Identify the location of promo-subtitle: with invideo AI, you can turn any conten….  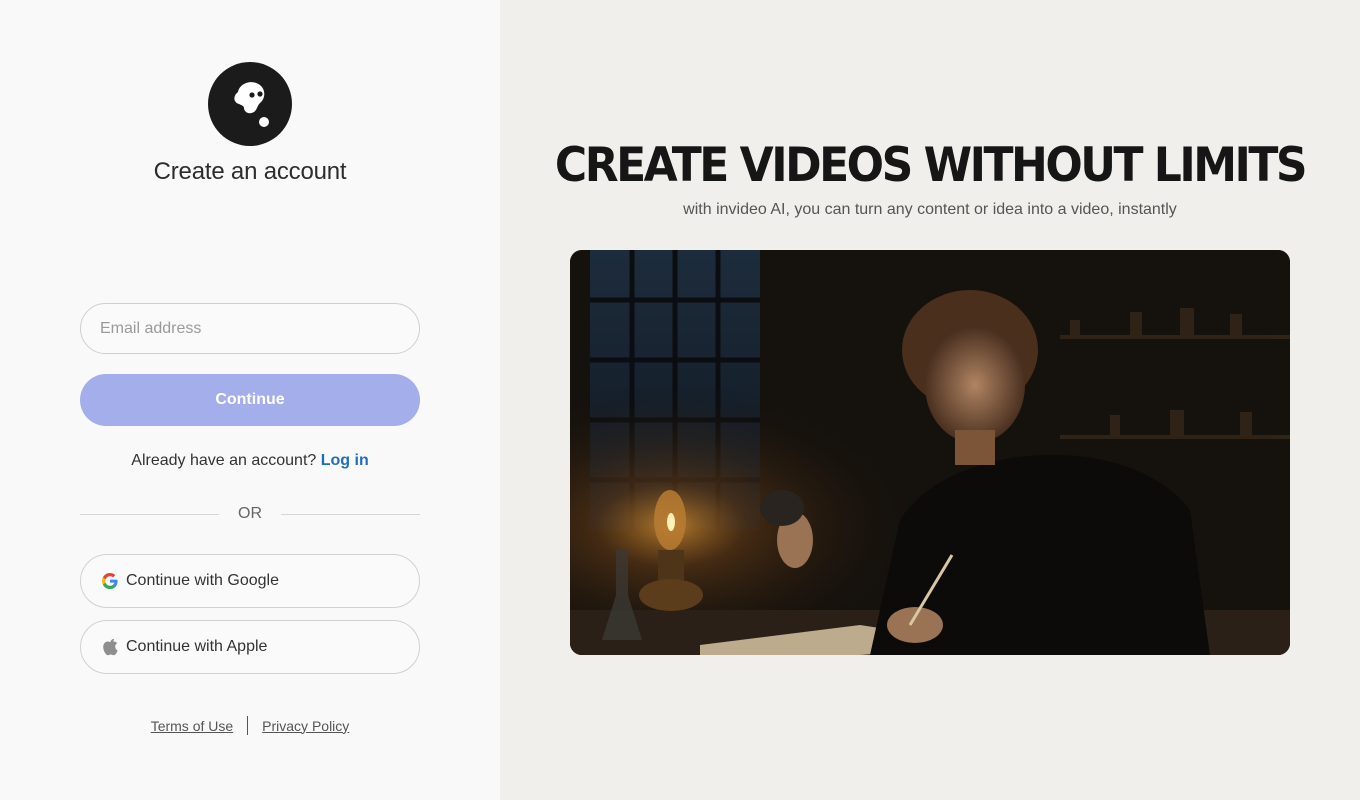
(930, 209).